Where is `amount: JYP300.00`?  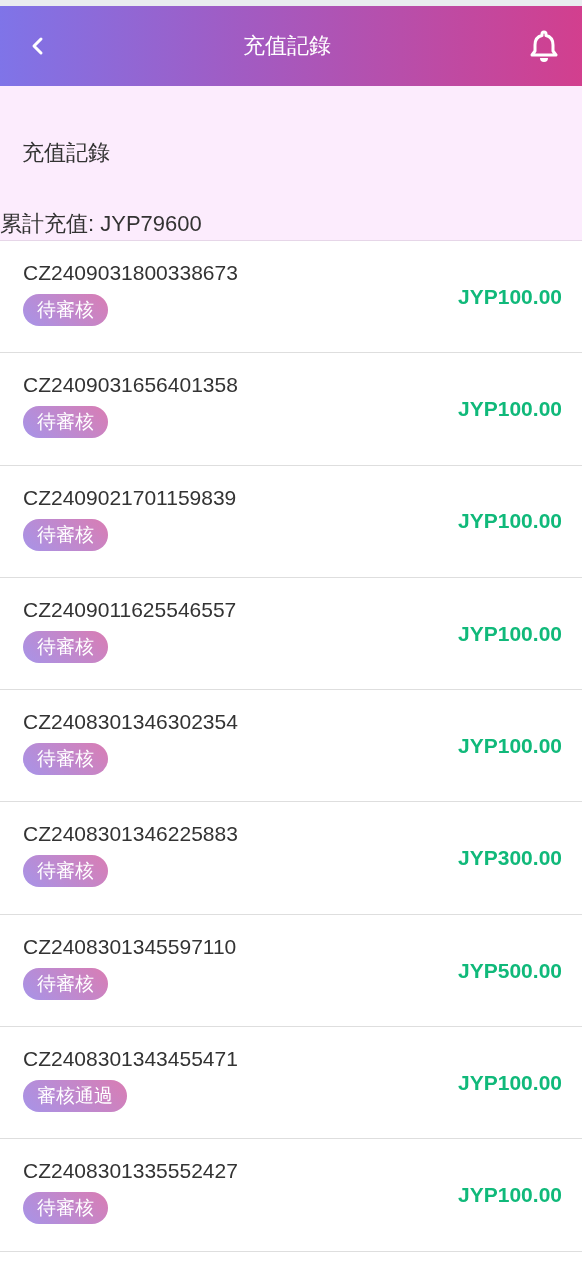 amount: JYP300.00 is located at coordinates (510, 858).